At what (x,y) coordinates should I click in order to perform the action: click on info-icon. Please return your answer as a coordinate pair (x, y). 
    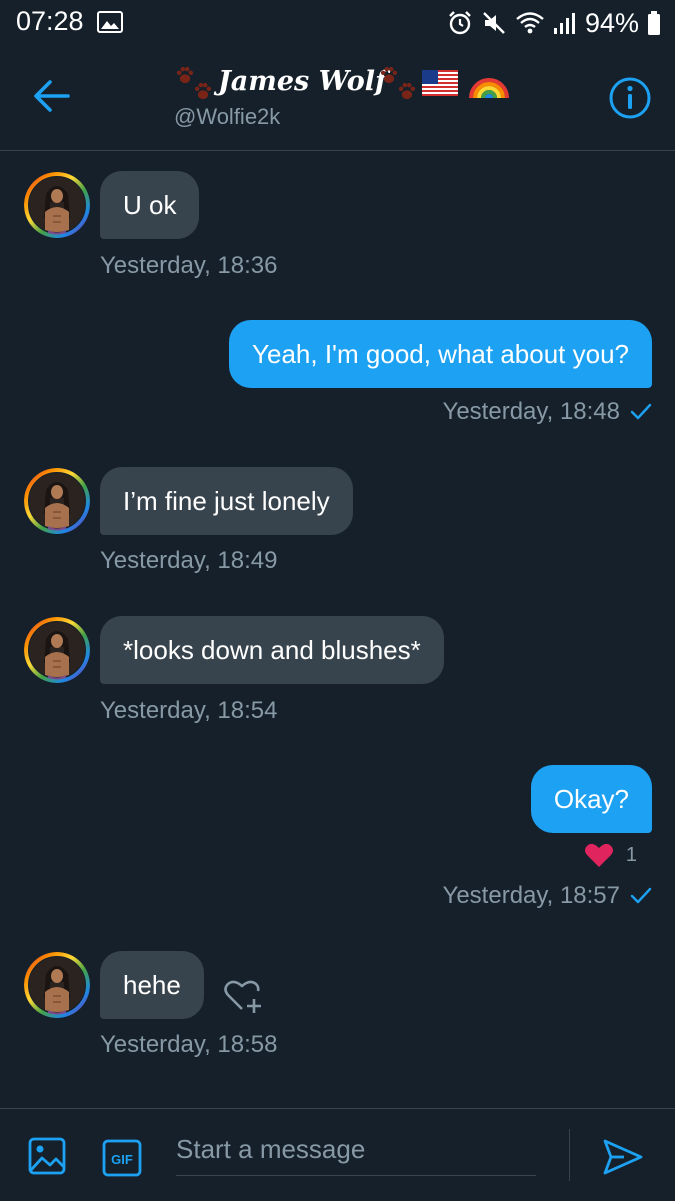
    Looking at the image, I should click on (630, 98).